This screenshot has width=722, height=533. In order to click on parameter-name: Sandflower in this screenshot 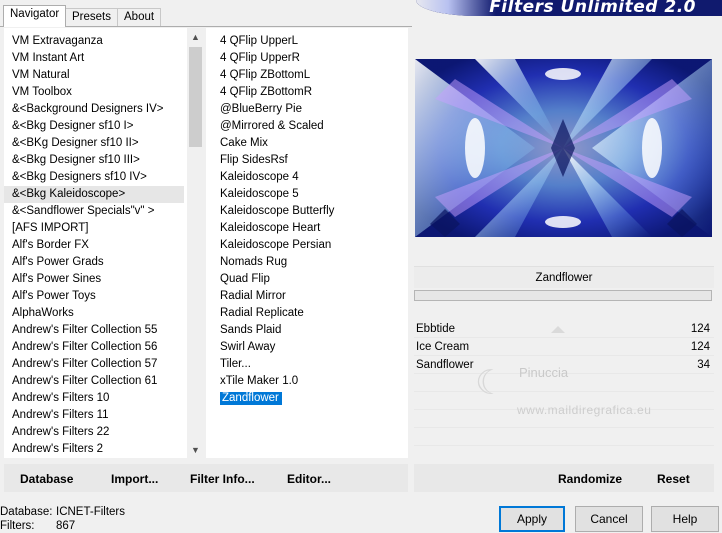, I will do `click(445, 365)`.